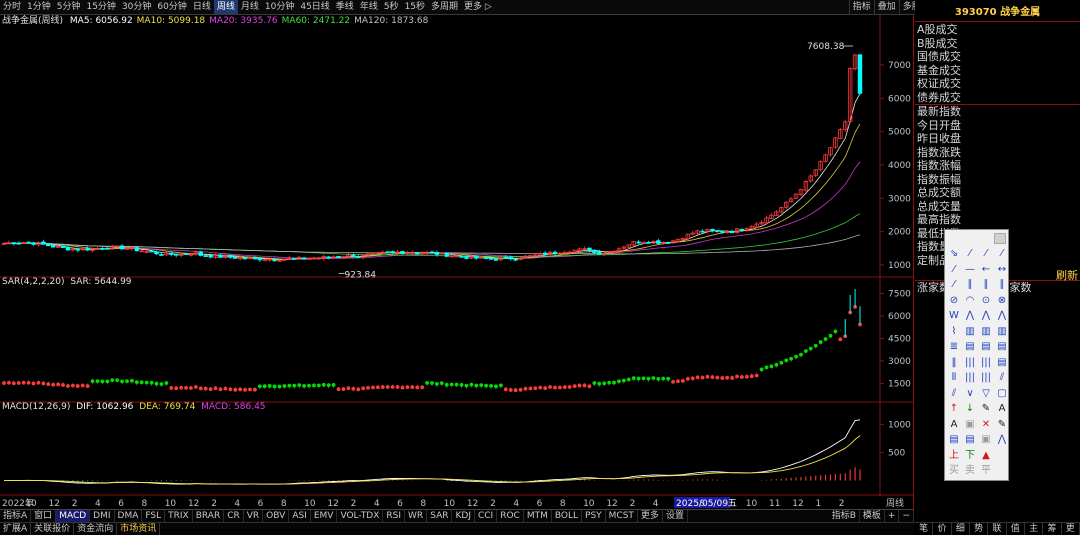 The width and height of the screenshot is (1080, 535). I want to click on indicator-tab: 指标A, so click(16, 516).